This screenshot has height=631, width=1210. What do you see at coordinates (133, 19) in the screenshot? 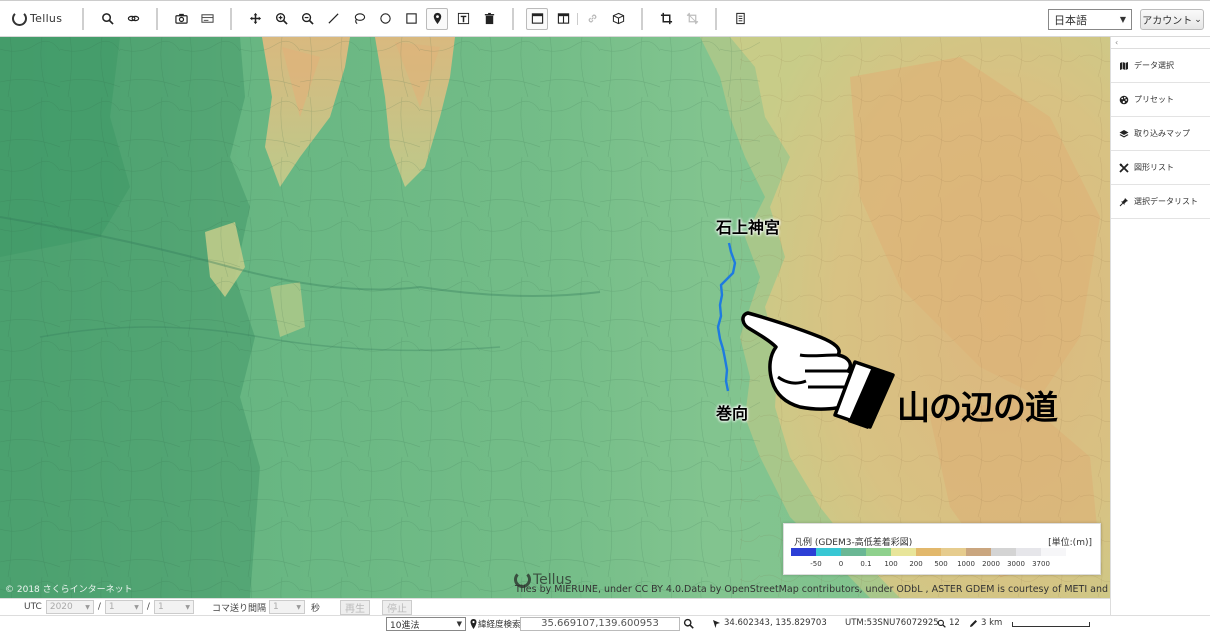
I see `link-button` at bounding box center [133, 19].